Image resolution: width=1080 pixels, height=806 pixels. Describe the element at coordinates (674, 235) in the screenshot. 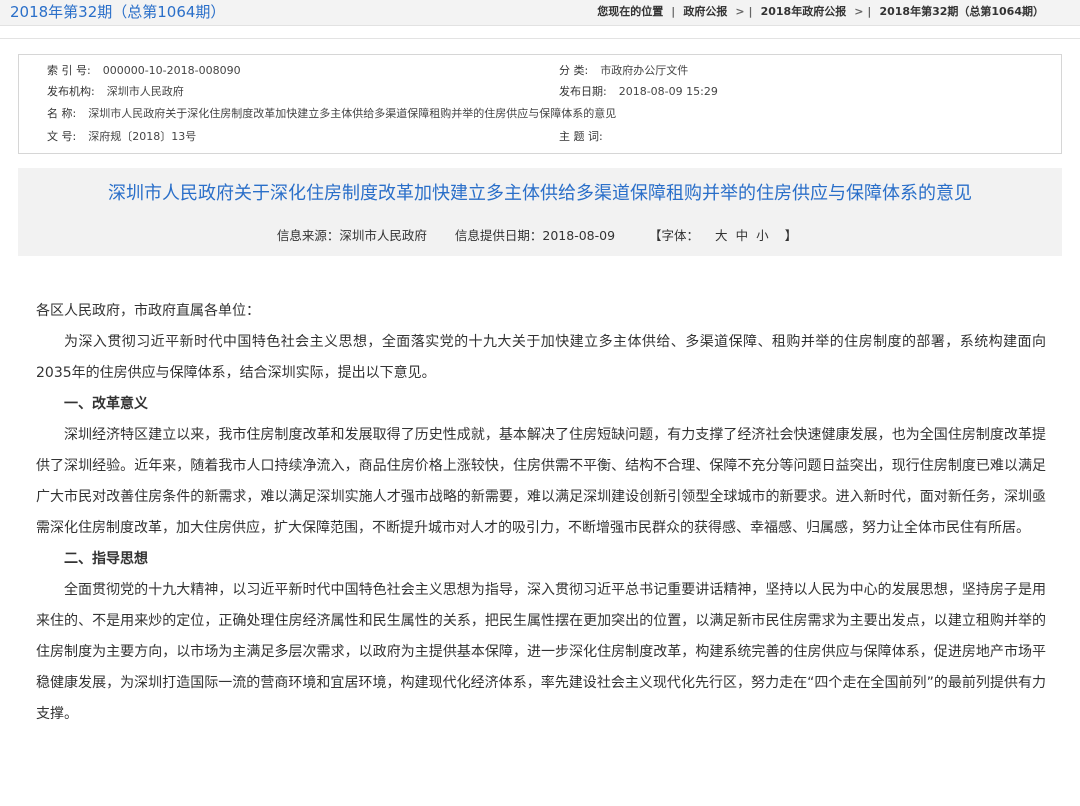

I see `font-size-open: 【字体：` at that location.